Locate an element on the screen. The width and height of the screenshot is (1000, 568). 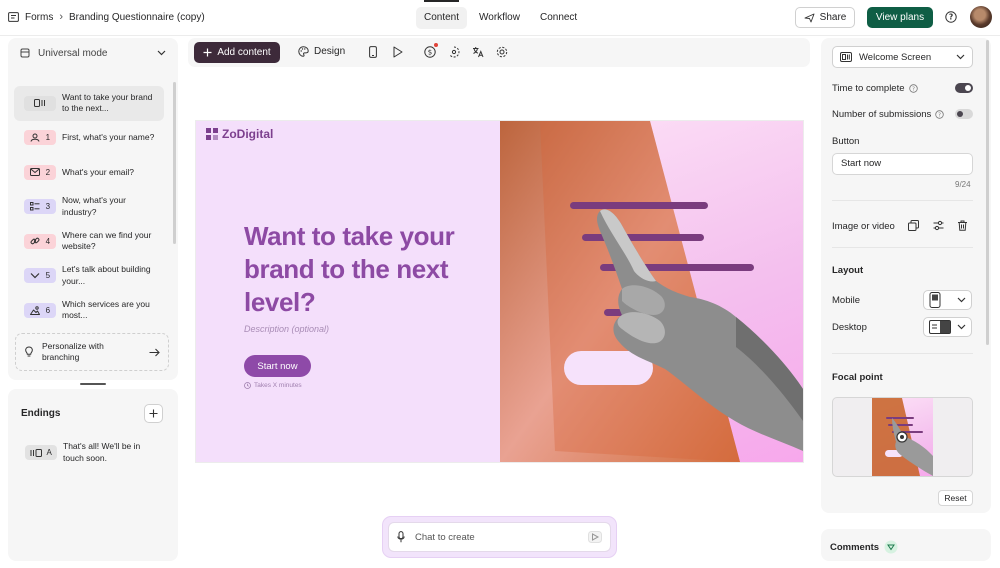
main-tabs: Content Workflow Connect is located at coordinates (500, 18).